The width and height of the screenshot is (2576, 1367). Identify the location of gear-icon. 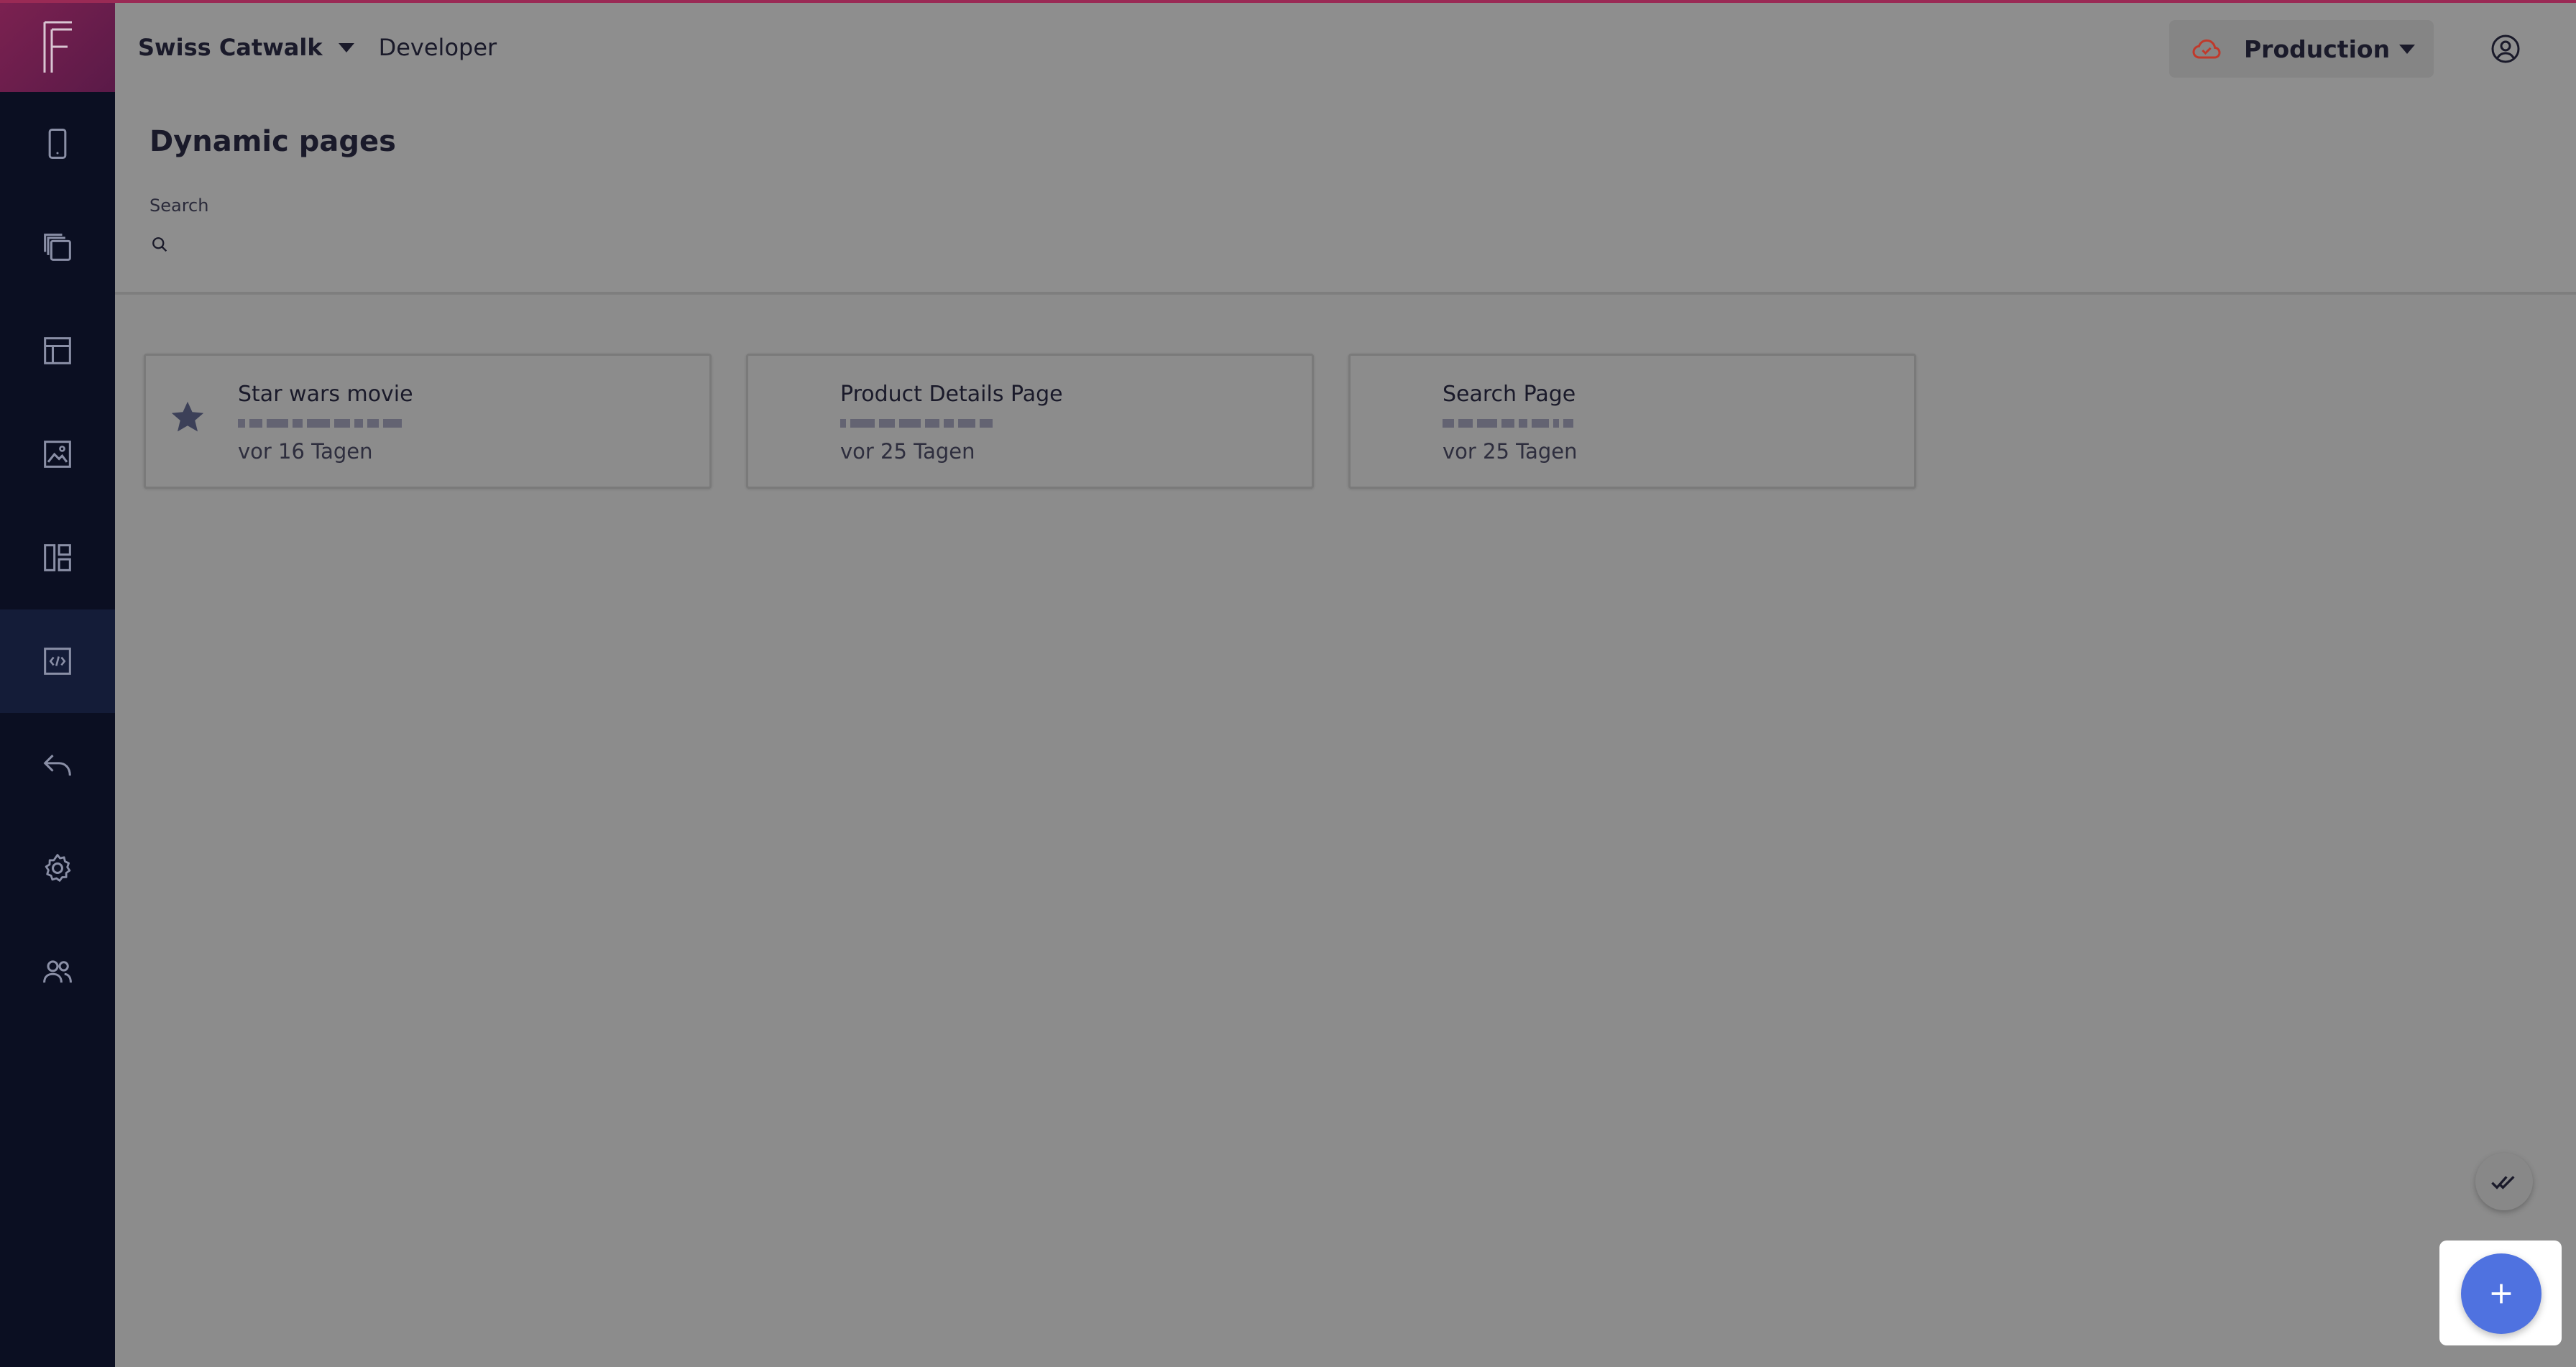
(58, 868).